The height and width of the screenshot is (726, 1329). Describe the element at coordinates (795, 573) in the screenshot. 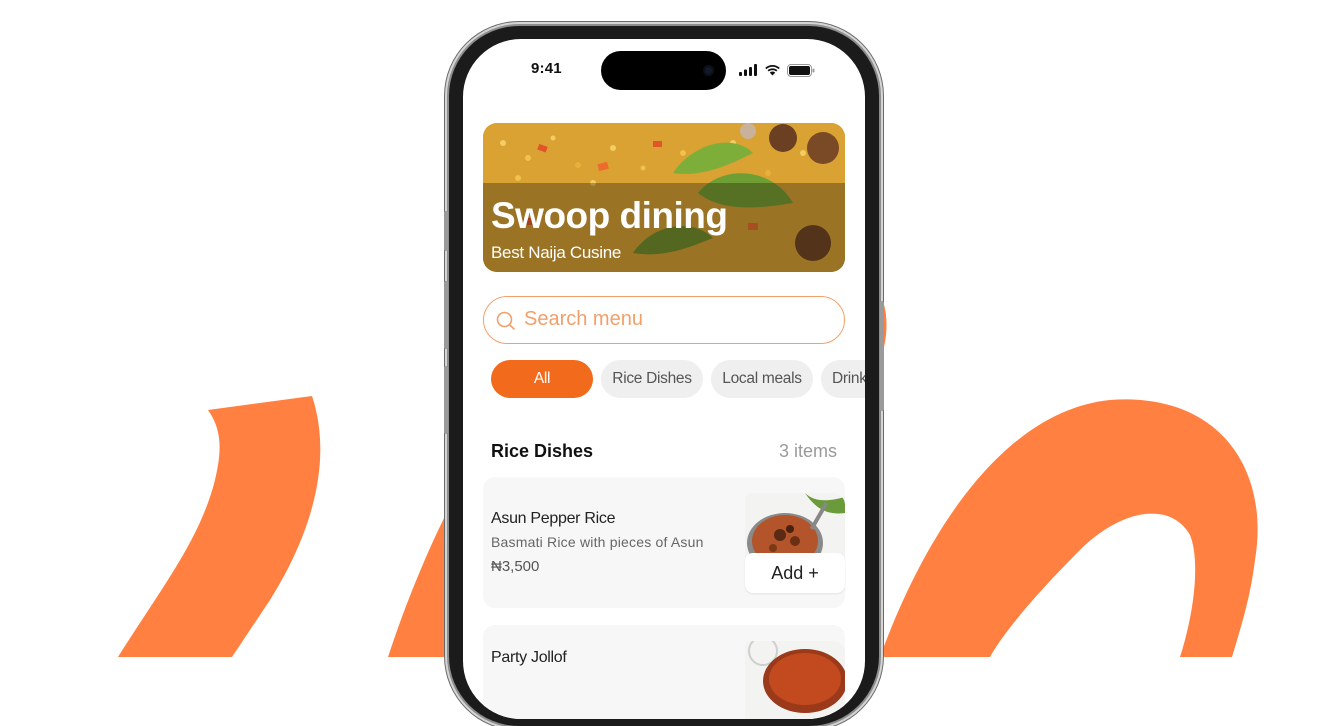

I see `add-to-cart-button: Add +` at that location.